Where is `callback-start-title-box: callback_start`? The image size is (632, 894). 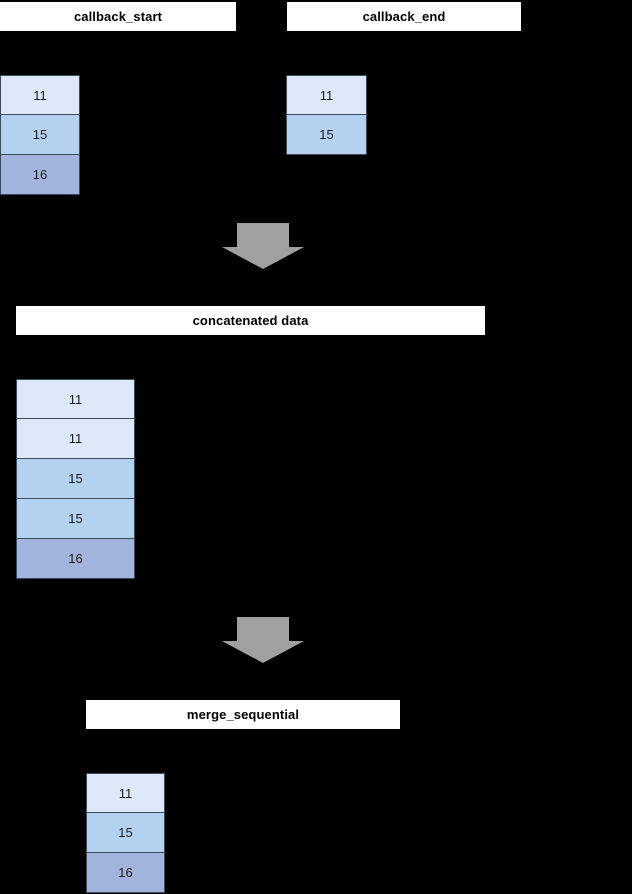
callback-start-title-box: callback_start is located at coordinates (118, 16).